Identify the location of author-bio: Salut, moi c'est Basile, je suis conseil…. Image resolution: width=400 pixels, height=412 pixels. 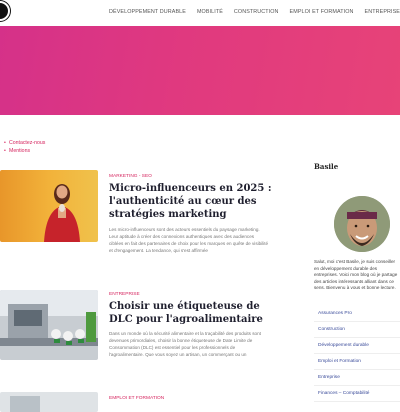
(356, 275).